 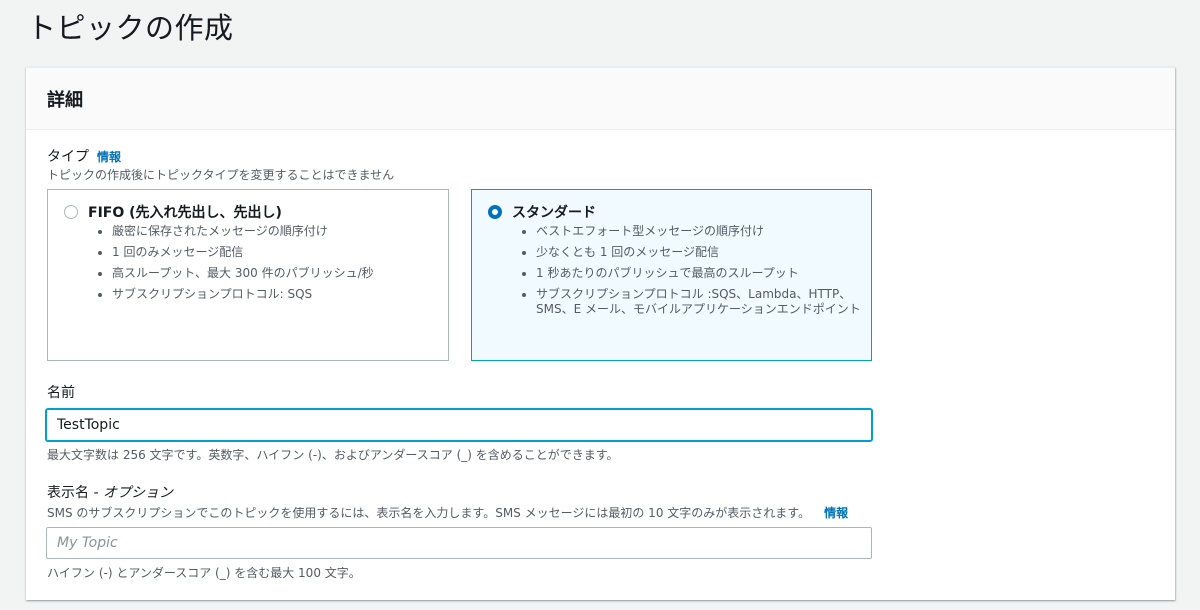 I want to click on list-item: 高スループット、最大 300 件のパブリッシュ/秒, so click(x=243, y=273).